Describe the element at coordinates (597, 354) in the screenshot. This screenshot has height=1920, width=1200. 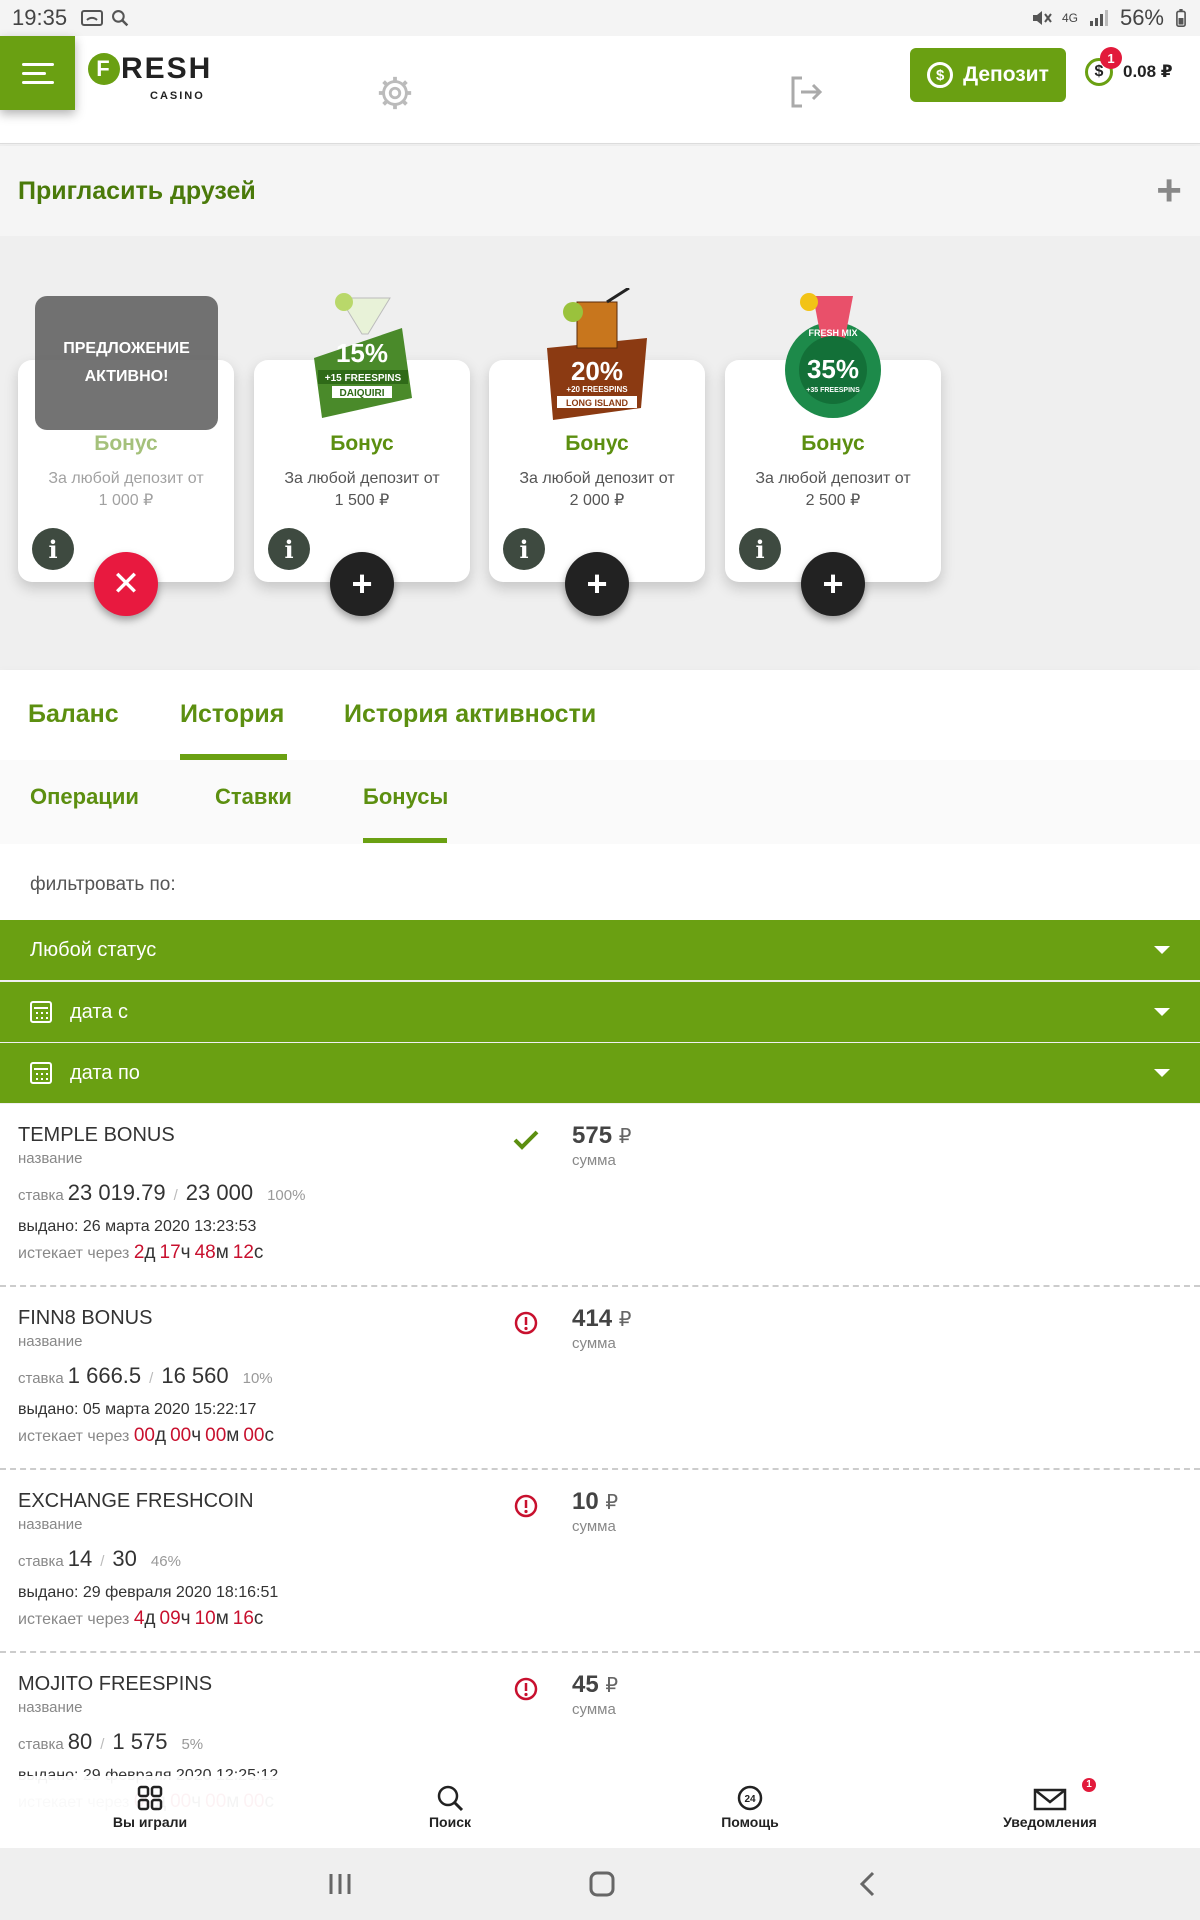
I see `long-island-cocktail-image: 20% +20 FREESPINS LONG ISLAND` at that location.